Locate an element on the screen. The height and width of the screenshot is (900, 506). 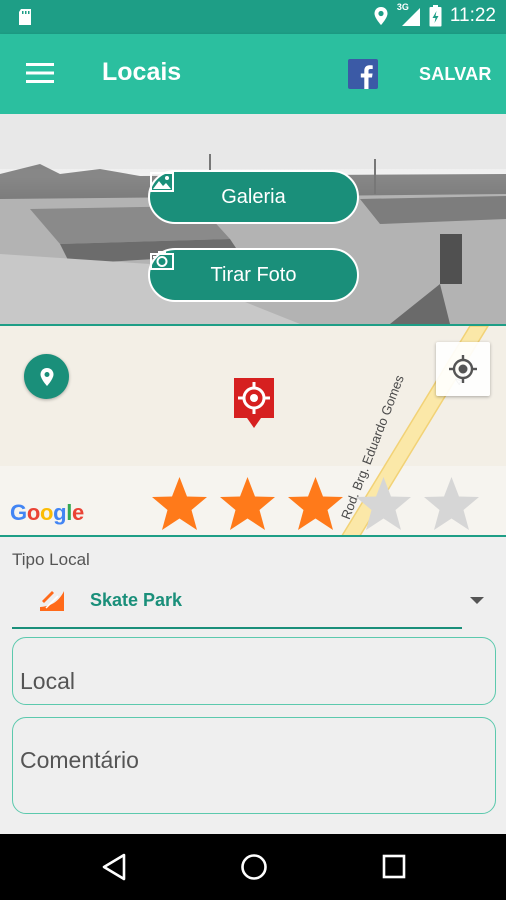
location-icon is located at coordinates (381, 16).